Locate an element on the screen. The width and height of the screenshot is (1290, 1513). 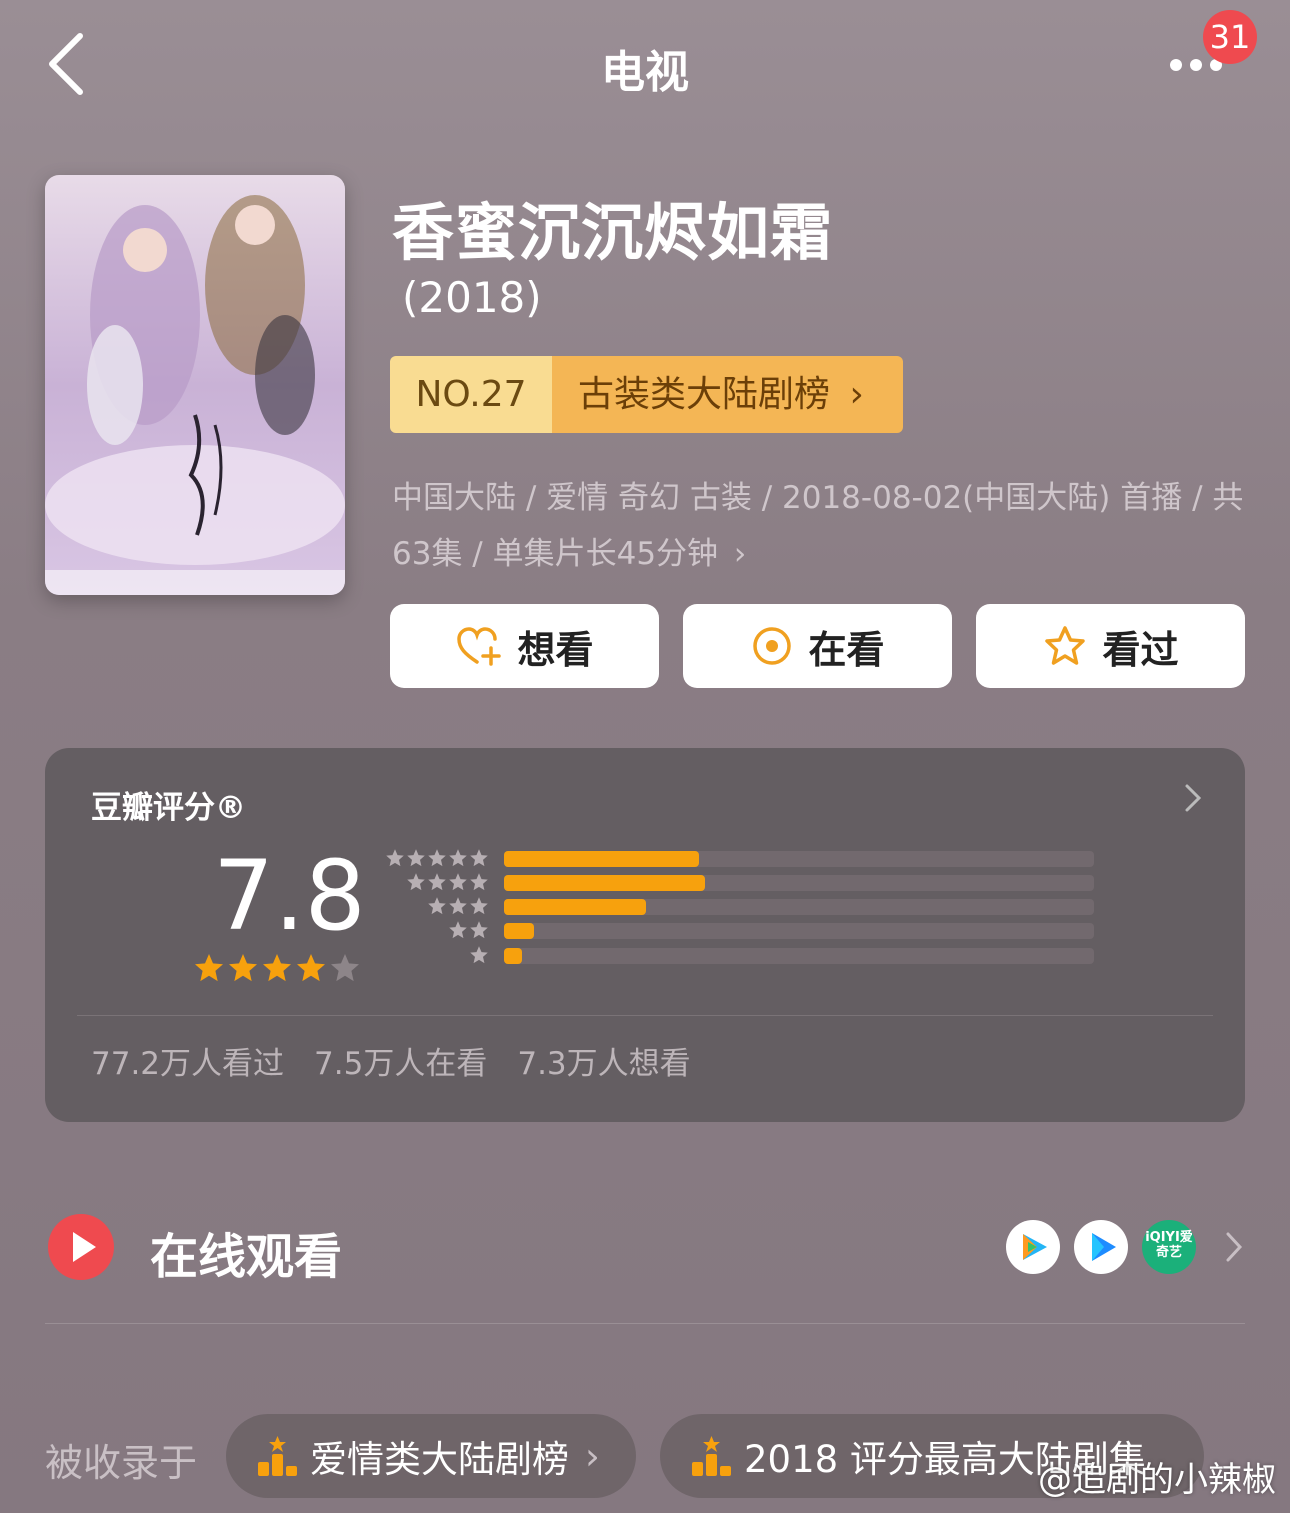
rating-title: 豆瓣评分® is located at coordinates (168, 808).